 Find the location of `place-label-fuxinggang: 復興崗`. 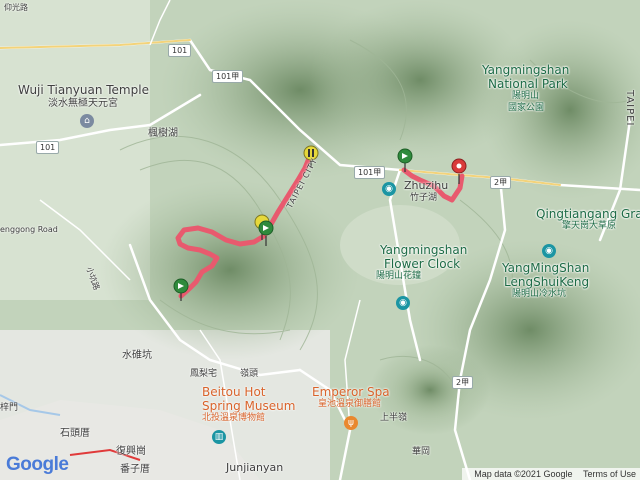

place-label-fuxinggang: 復興崗 is located at coordinates (131, 451).